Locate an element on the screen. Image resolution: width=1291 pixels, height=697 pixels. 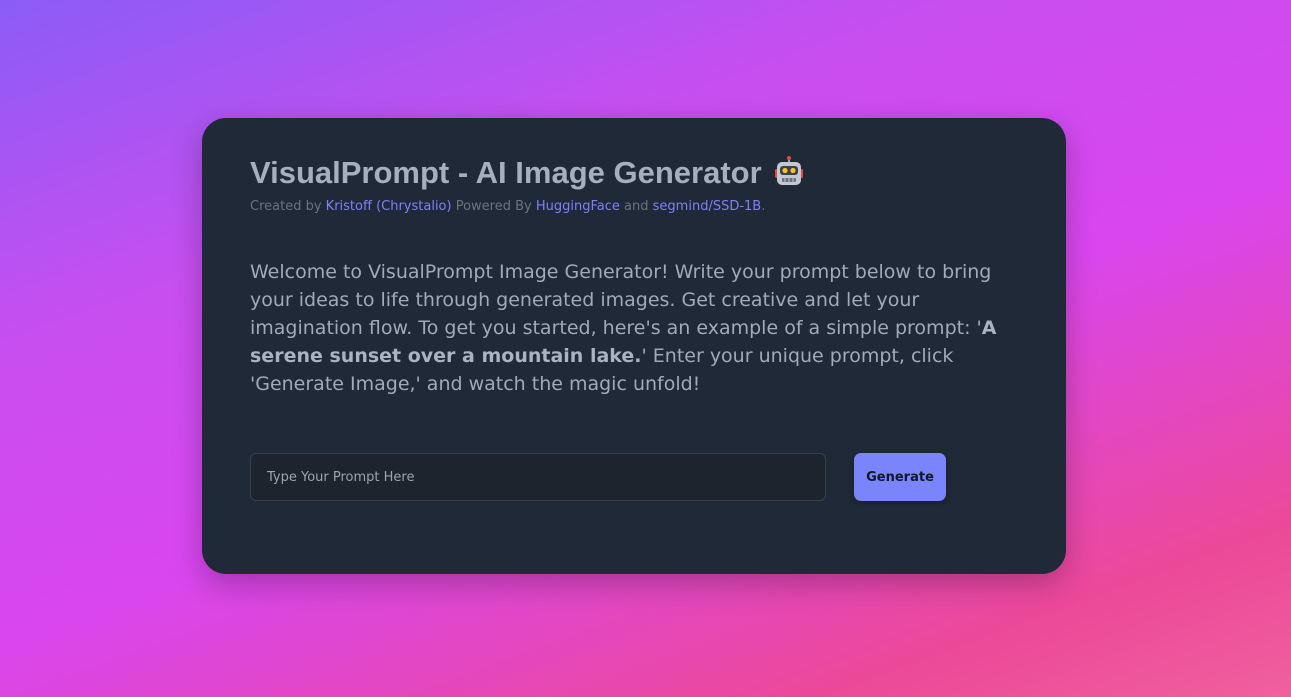
created-by-label: Created by is located at coordinates (286, 206).